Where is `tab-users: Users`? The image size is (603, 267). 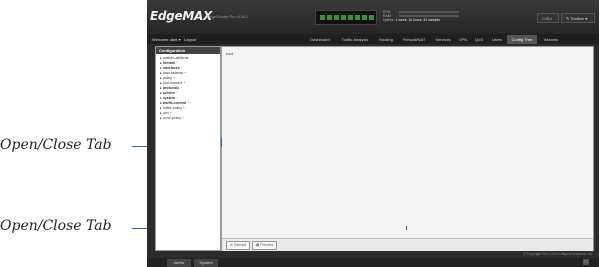 tab-users: Users is located at coordinates (497, 39).